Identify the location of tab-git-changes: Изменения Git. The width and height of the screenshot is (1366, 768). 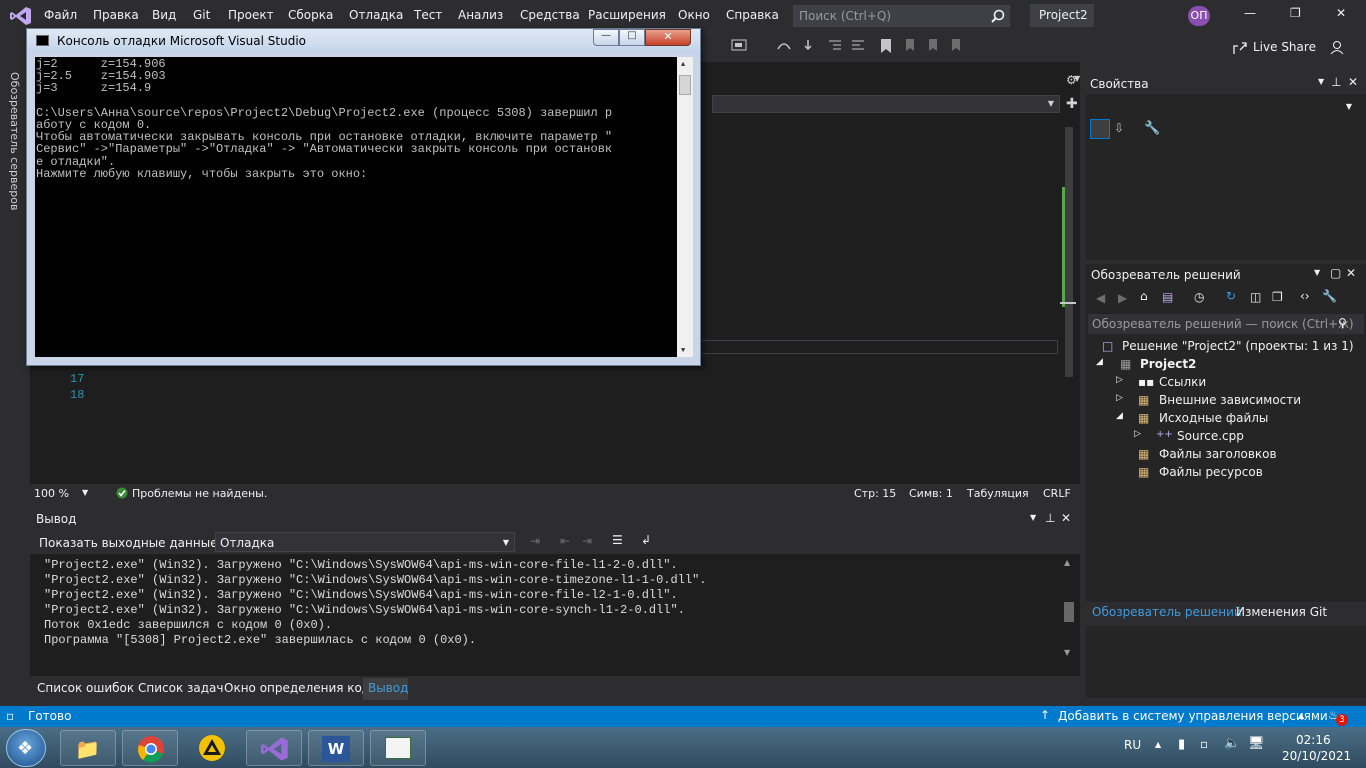
(1281, 612).